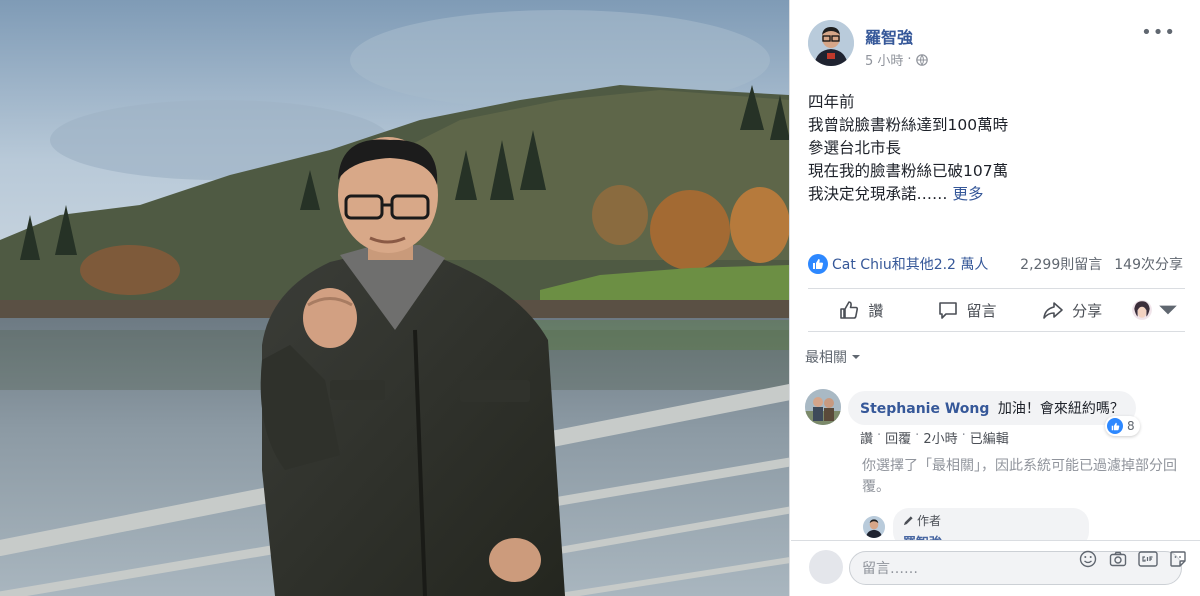 The height and width of the screenshot is (596, 1200). Describe the element at coordinates (929, 521) in the screenshot. I see `author-tag-label: 作者` at that location.